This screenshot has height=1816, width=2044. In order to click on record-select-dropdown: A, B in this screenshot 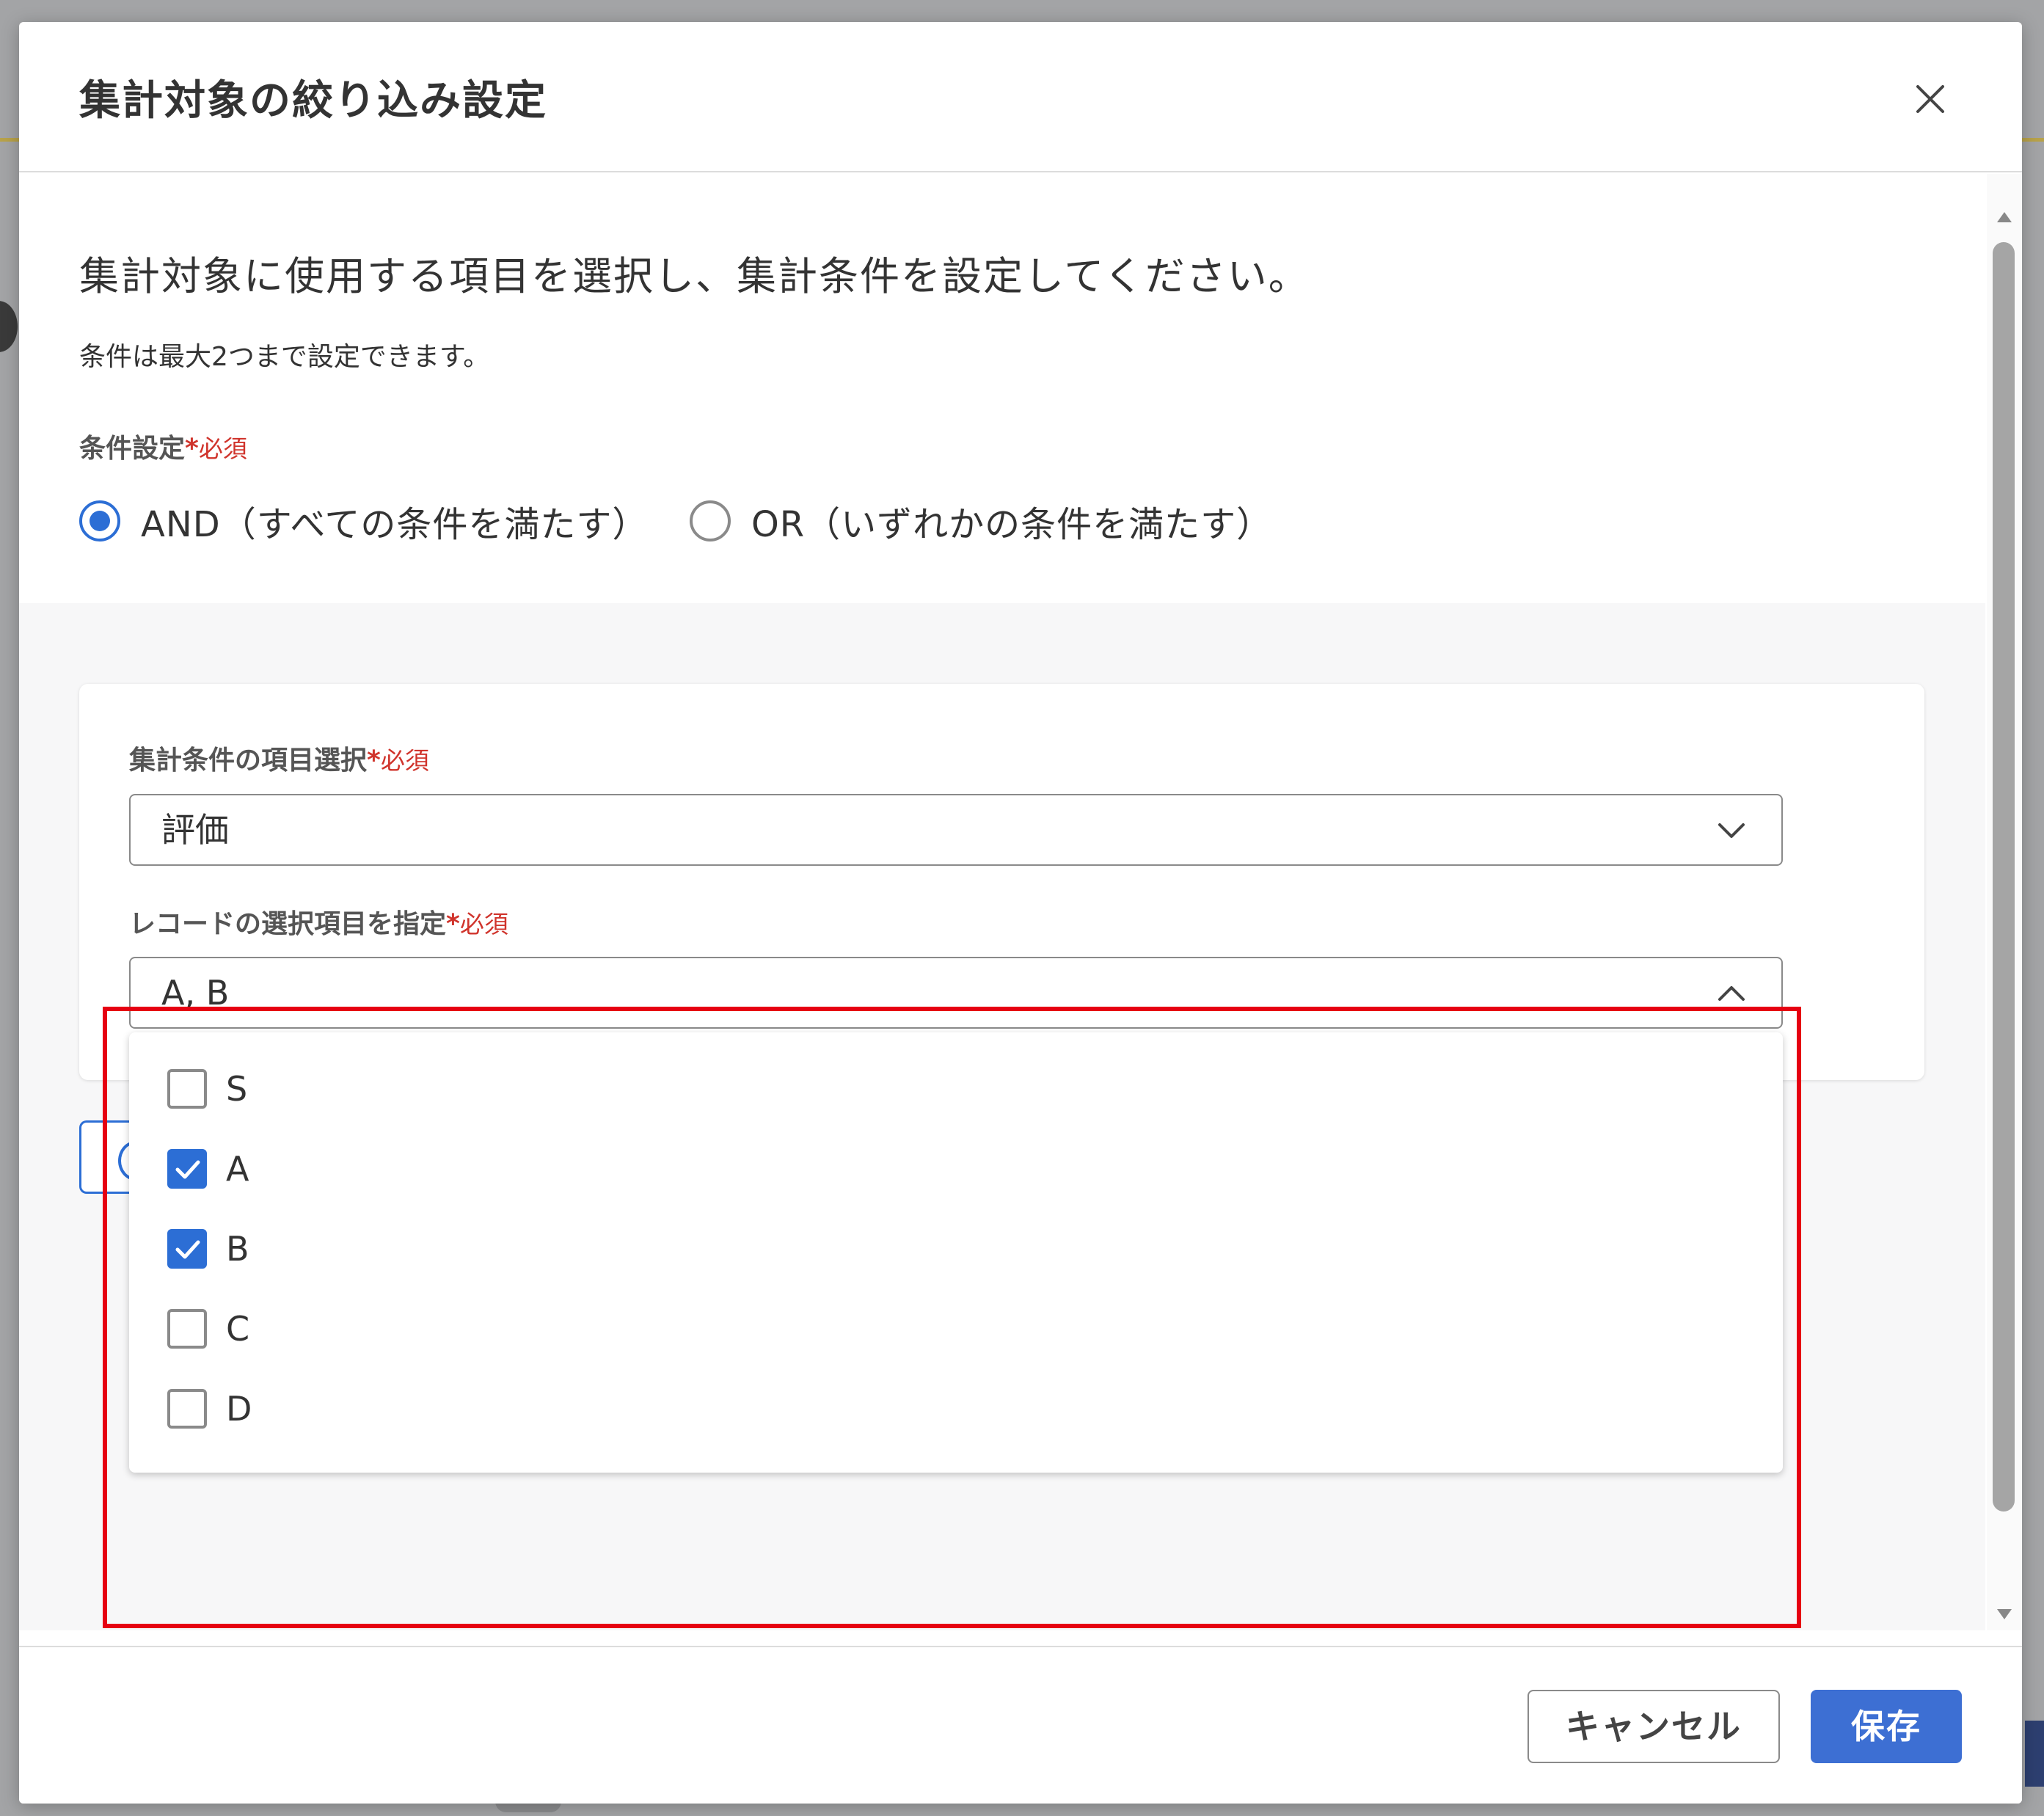, I will do `click(956, 993)`.